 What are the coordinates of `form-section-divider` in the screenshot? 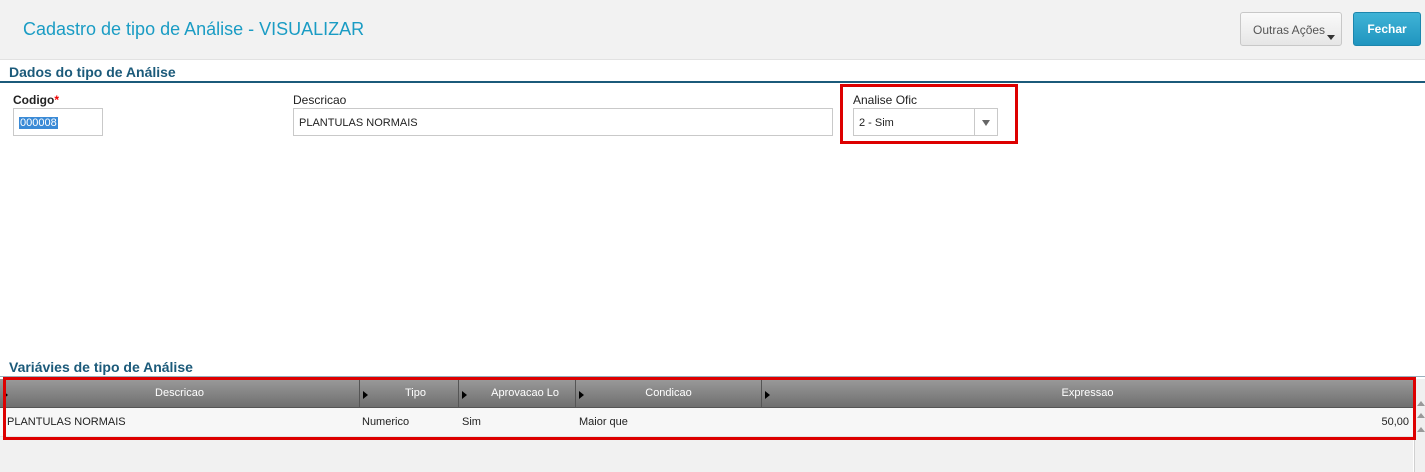 It's located at (712, 82).